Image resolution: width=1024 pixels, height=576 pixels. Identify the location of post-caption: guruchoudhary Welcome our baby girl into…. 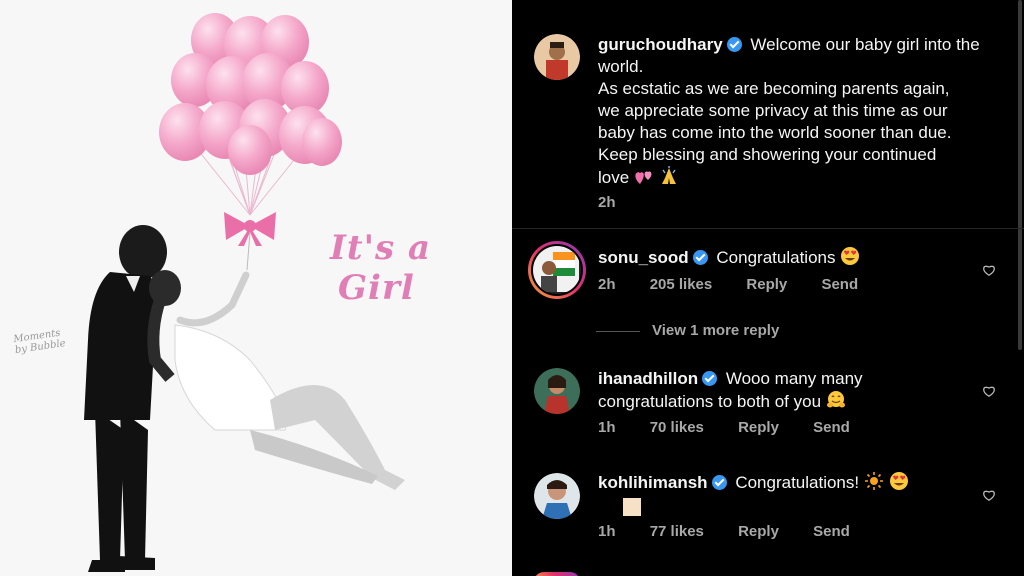
(798, 113).